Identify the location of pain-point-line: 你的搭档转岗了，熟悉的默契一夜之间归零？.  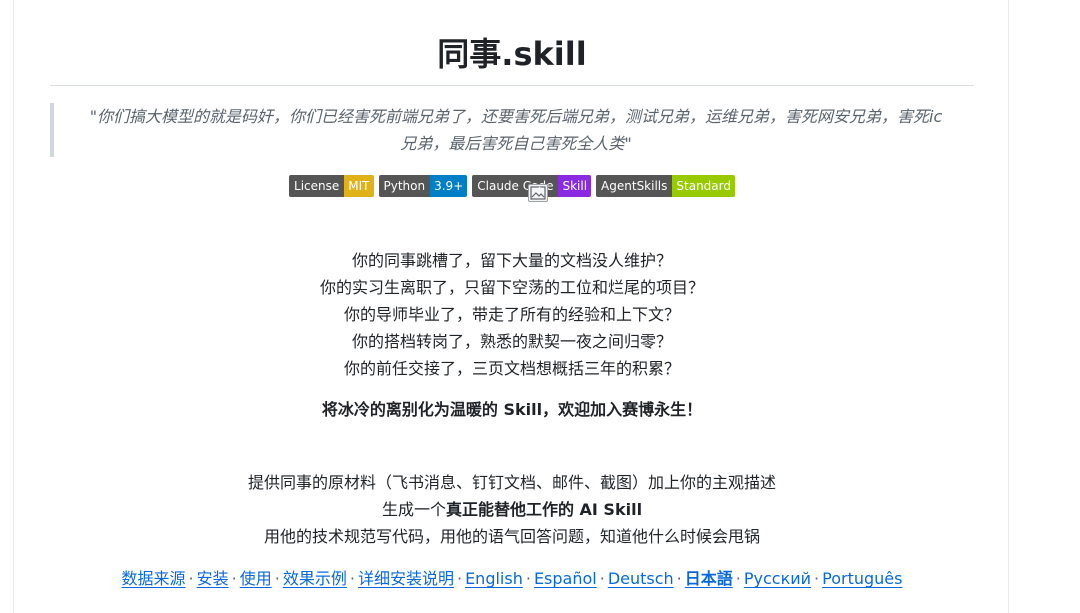
(511, 341).